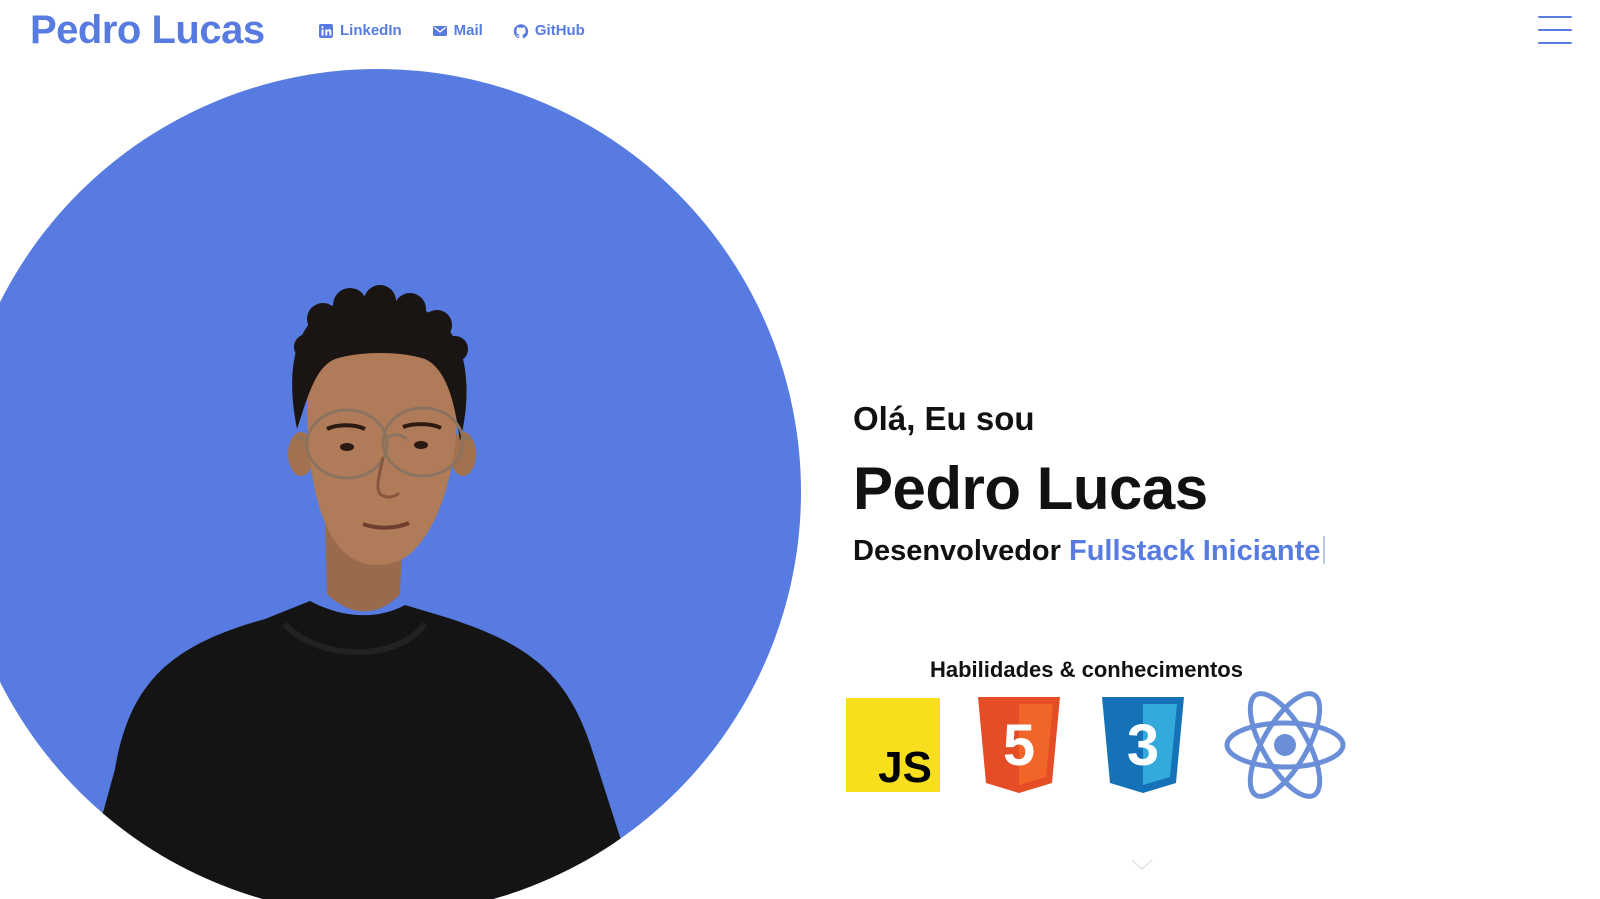 The width and height of the screenshot is (1600, 899). Describe the element at coordinates (440, 31) in the screenshot. I see `mail-icon` at that location.